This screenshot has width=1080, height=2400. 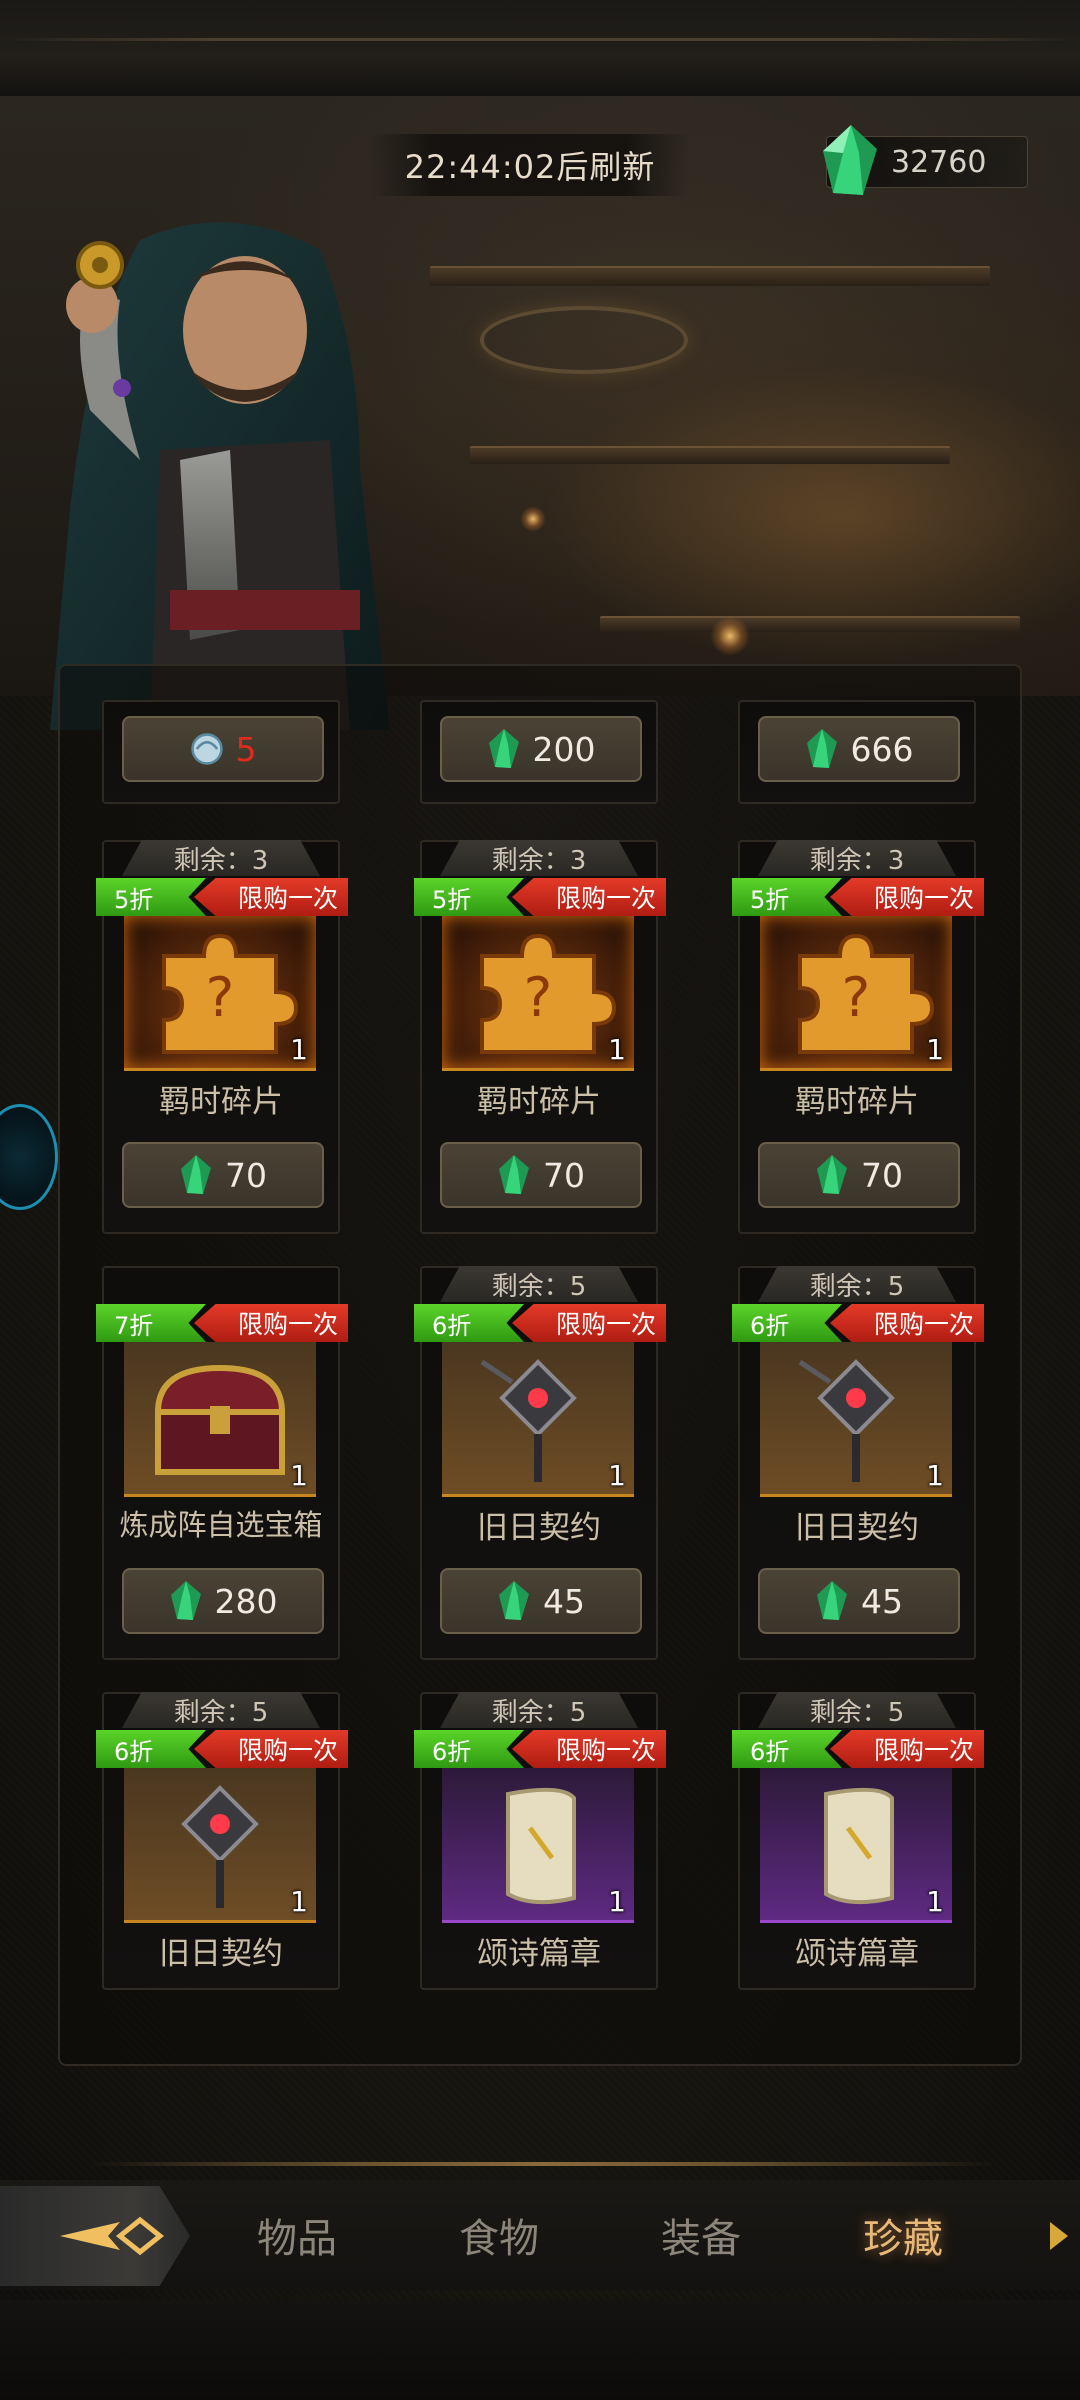 I want to click on tab-items: 物品, so click(x=297, y=2235).